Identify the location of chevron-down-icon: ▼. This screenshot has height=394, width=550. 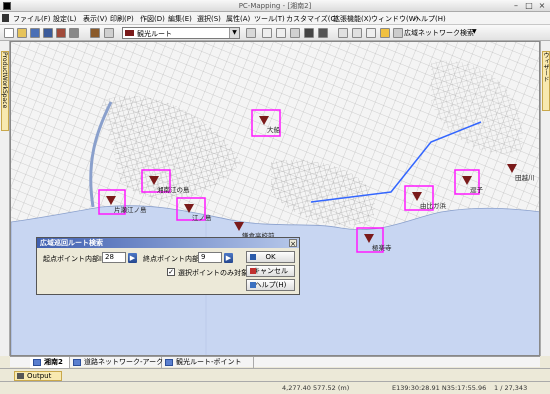
(234, 33).